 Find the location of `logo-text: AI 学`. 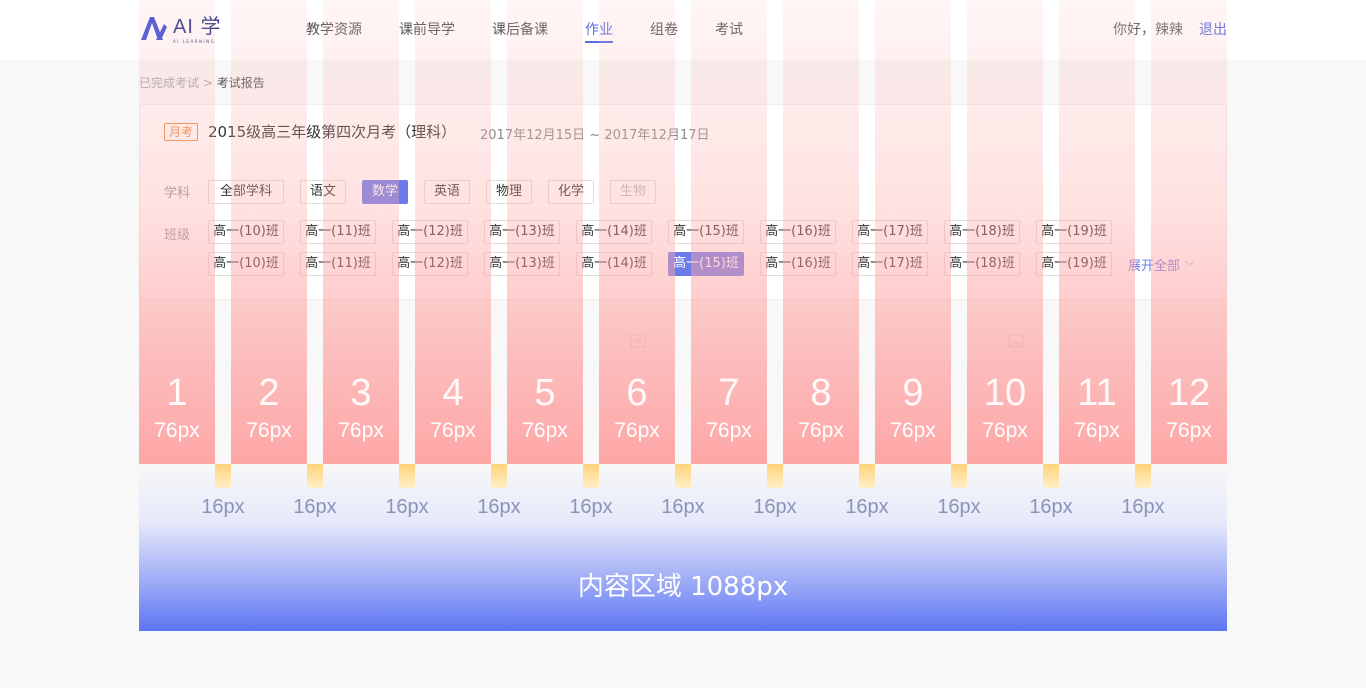

logo-text: AI 学 is located at coordinates (197, 27).